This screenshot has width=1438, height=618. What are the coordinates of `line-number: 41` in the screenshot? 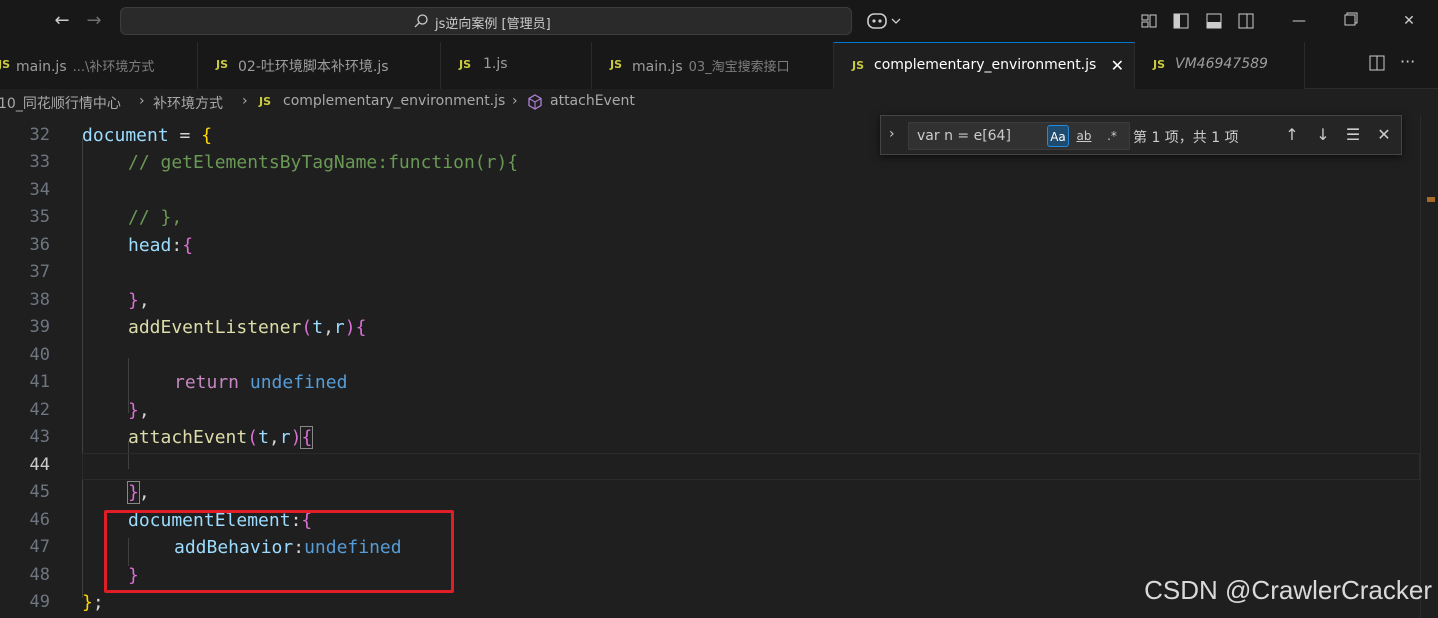 It's located at (39, 382).